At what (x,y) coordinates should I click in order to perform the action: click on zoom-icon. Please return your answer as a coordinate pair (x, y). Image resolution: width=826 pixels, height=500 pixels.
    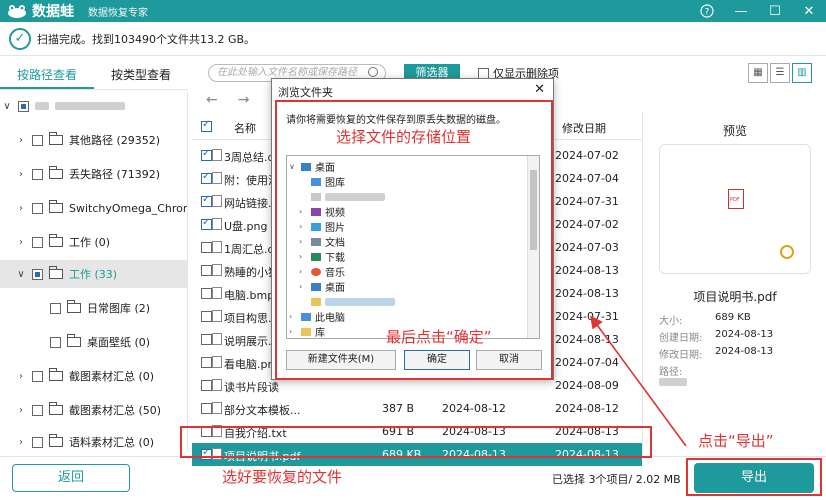
    Looking at the image, I should click on (787, 252).